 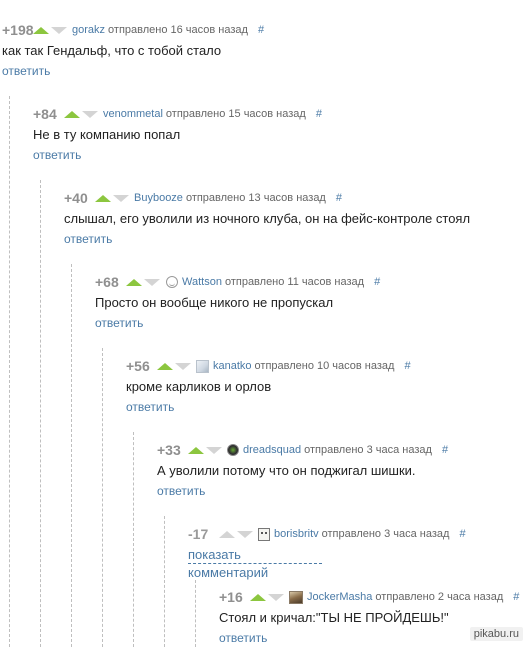 I want to click on comment-author: Buybooze, so click(x=158, y=198).